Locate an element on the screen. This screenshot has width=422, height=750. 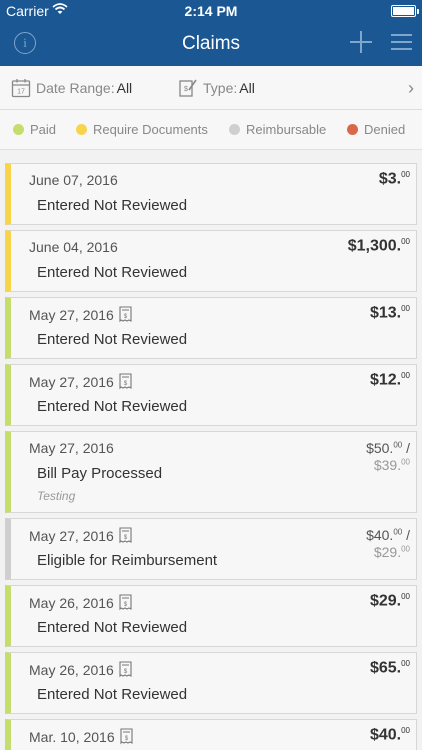
claim-amount-reimbursed: $29.00 is located at coordinates (391, 552).